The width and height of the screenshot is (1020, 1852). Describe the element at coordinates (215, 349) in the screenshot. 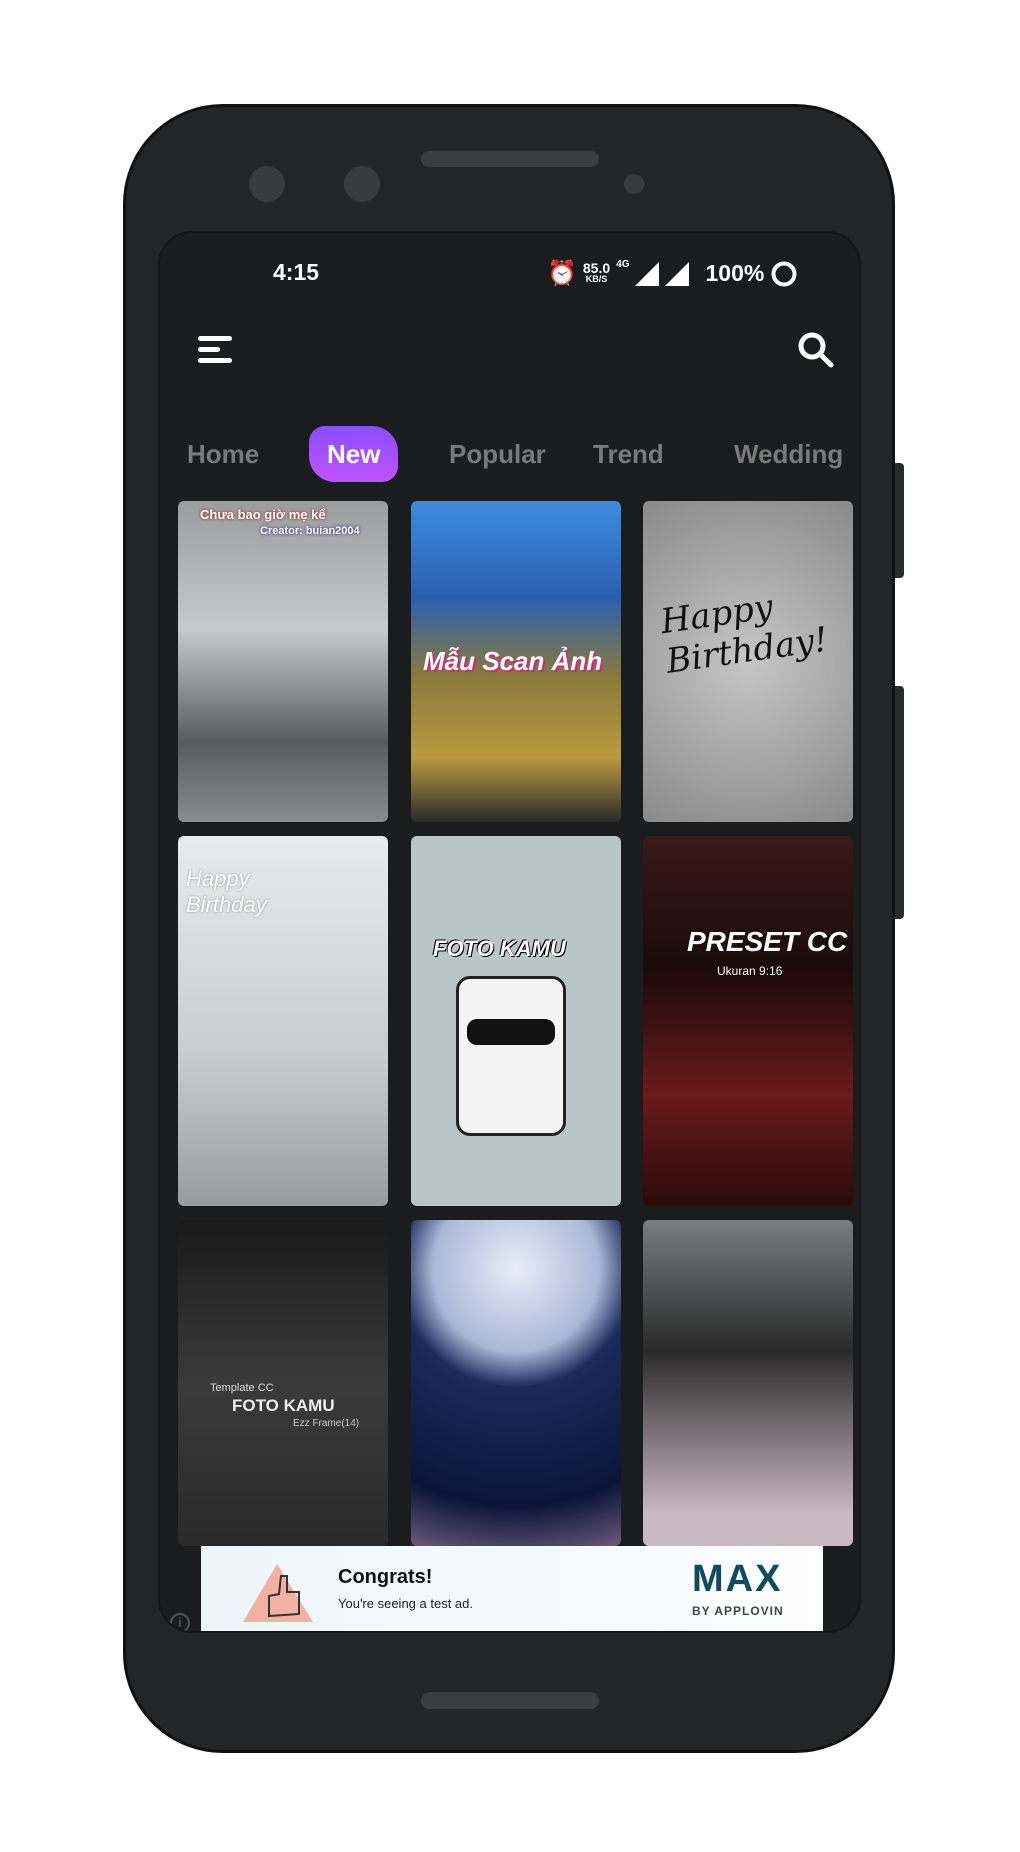

I see `hamburger-menu-icon` at that location.